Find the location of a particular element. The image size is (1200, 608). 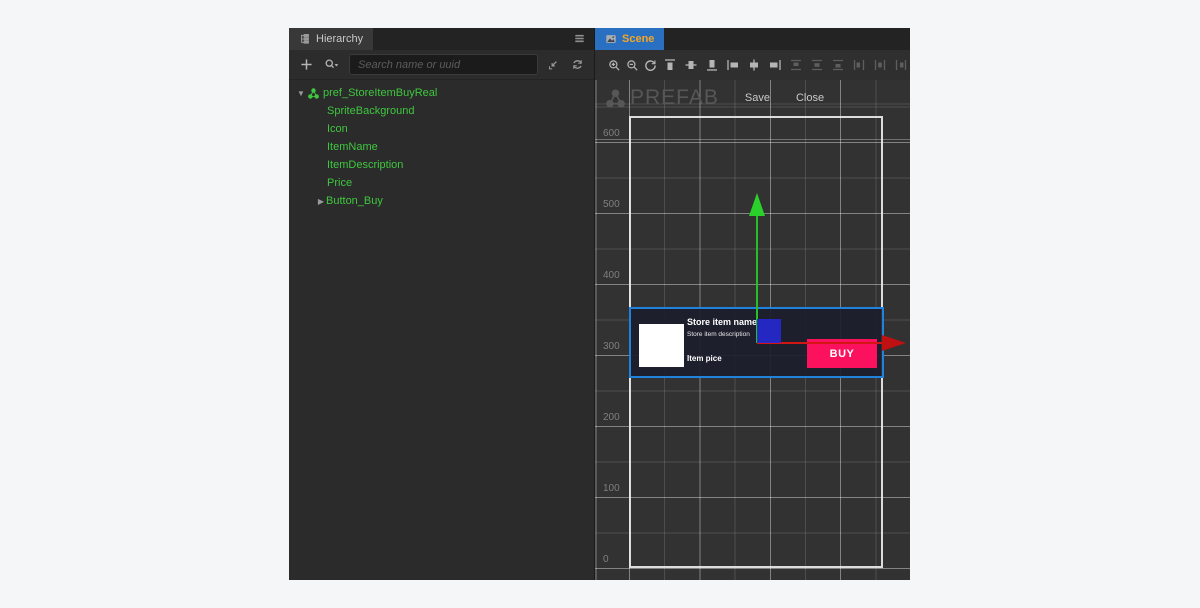

ruler-label: 500 is located at coordinates (611, 204).